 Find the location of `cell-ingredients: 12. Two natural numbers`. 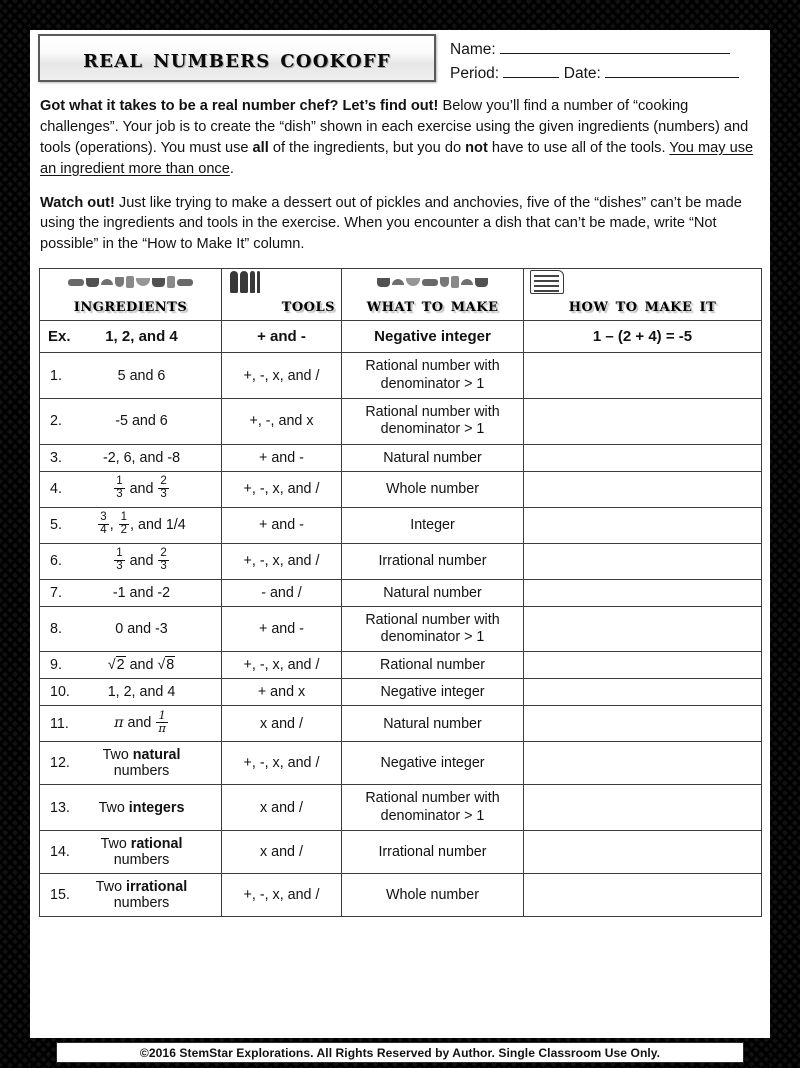

cell-ingredients: 12. Two natural numbers is located at coordinates (130, 763).